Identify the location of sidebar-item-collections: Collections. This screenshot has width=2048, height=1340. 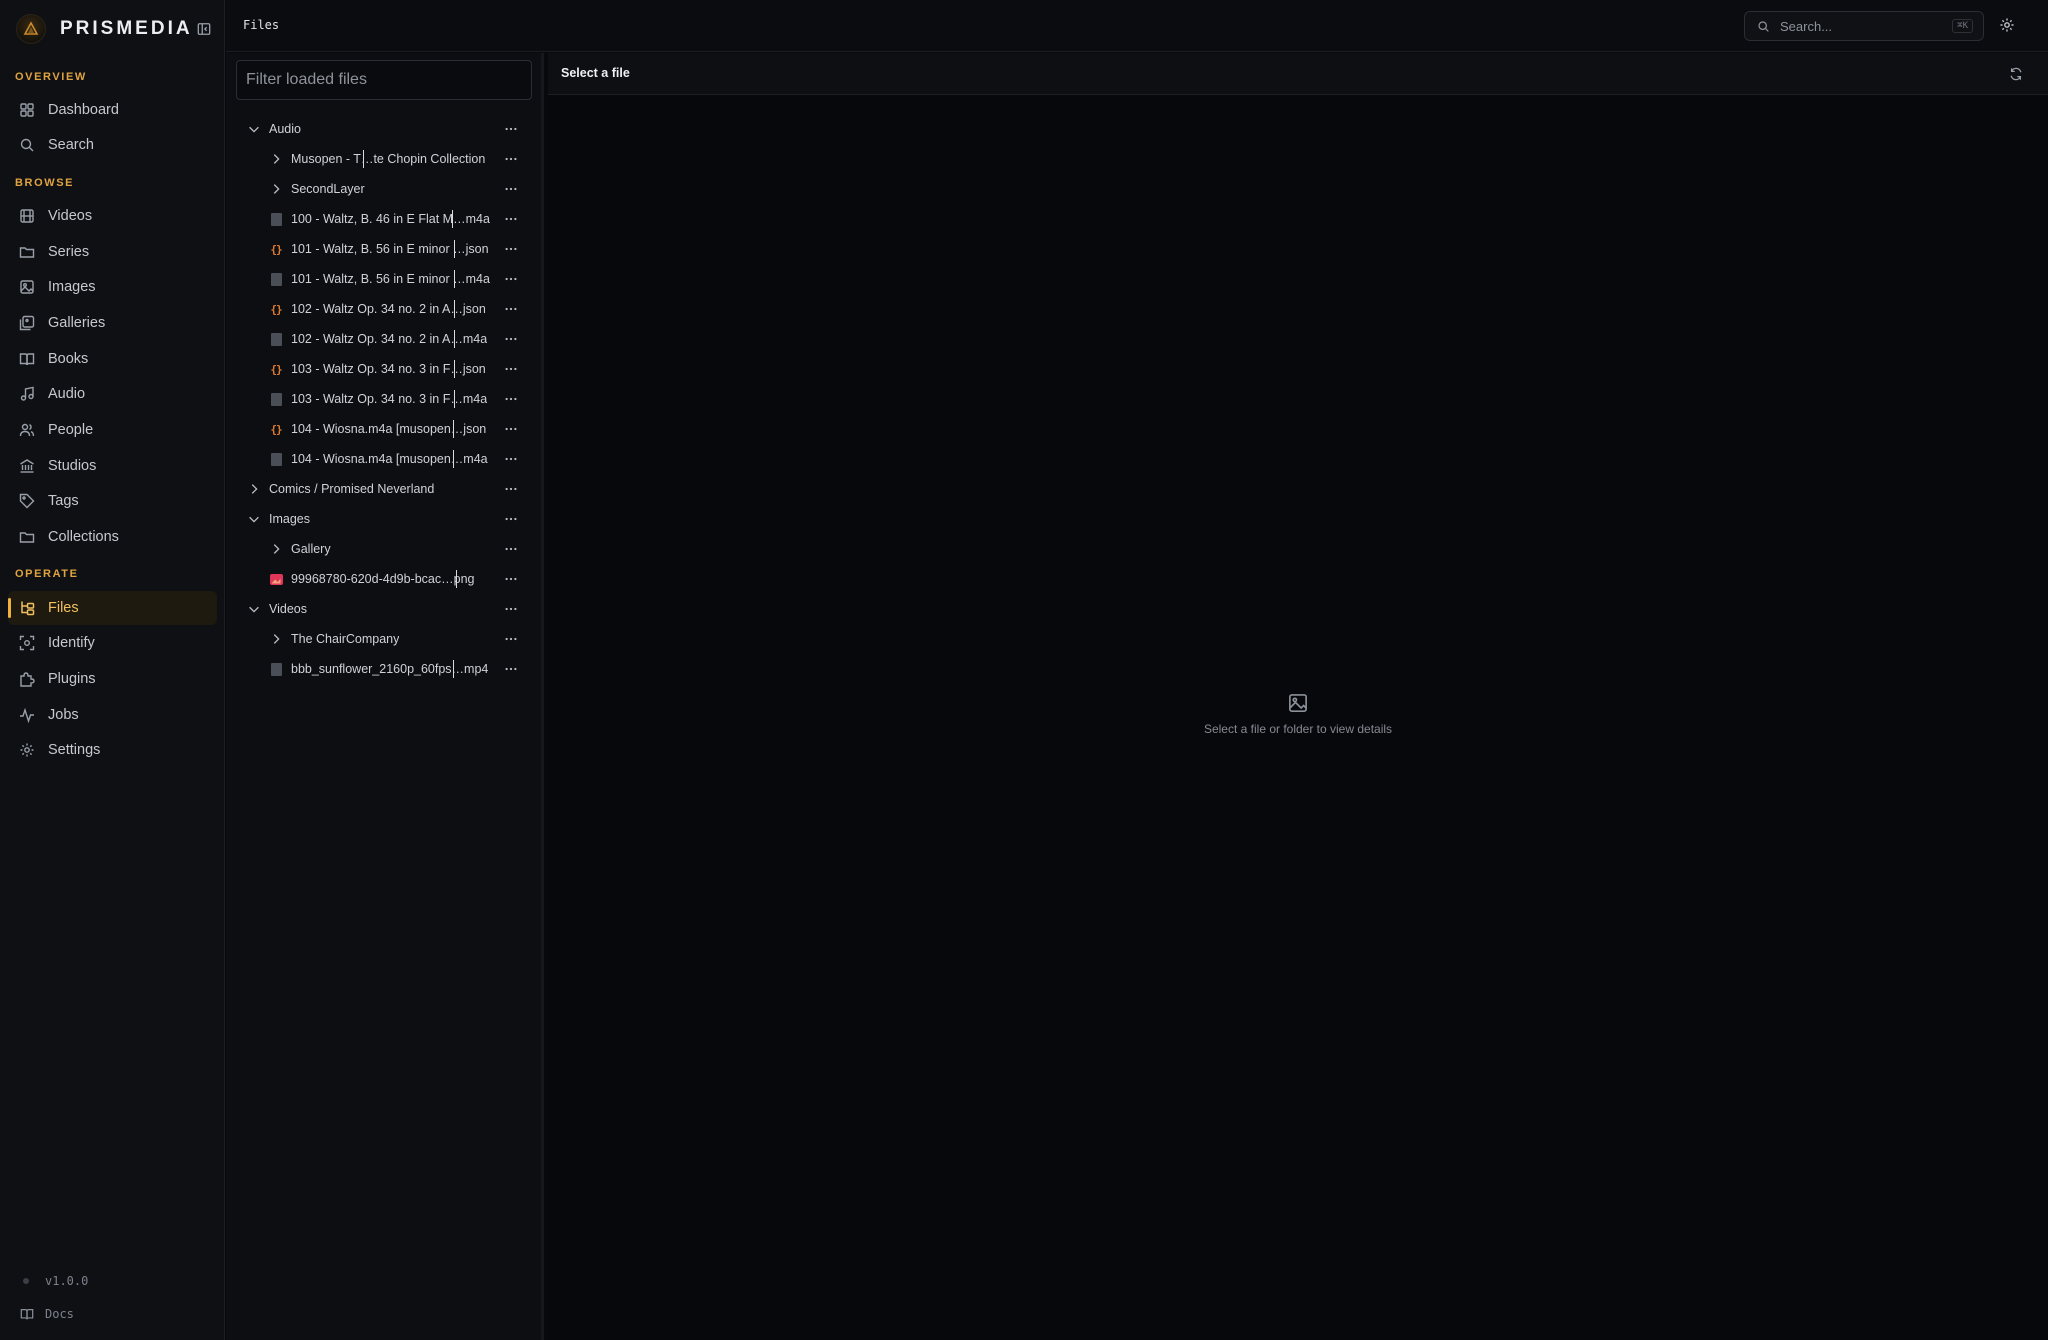
(112, 537).